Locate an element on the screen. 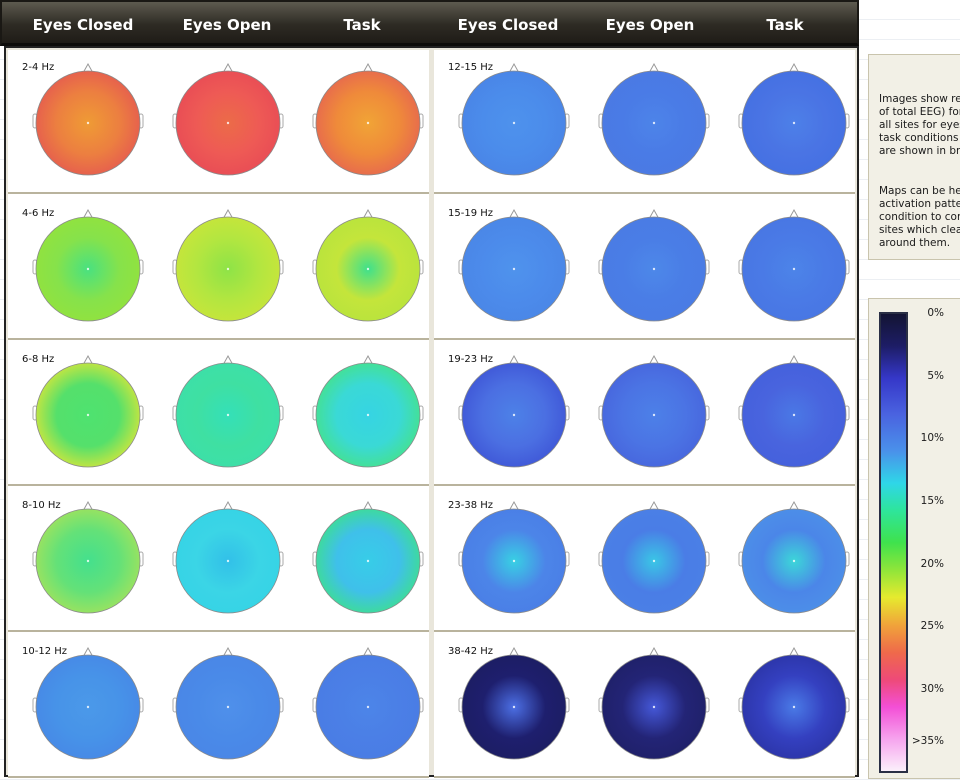 This screenshot has width=960, height=781. header-eyes-closed-left: Eyes Closed is located at coordinates (83, 25).